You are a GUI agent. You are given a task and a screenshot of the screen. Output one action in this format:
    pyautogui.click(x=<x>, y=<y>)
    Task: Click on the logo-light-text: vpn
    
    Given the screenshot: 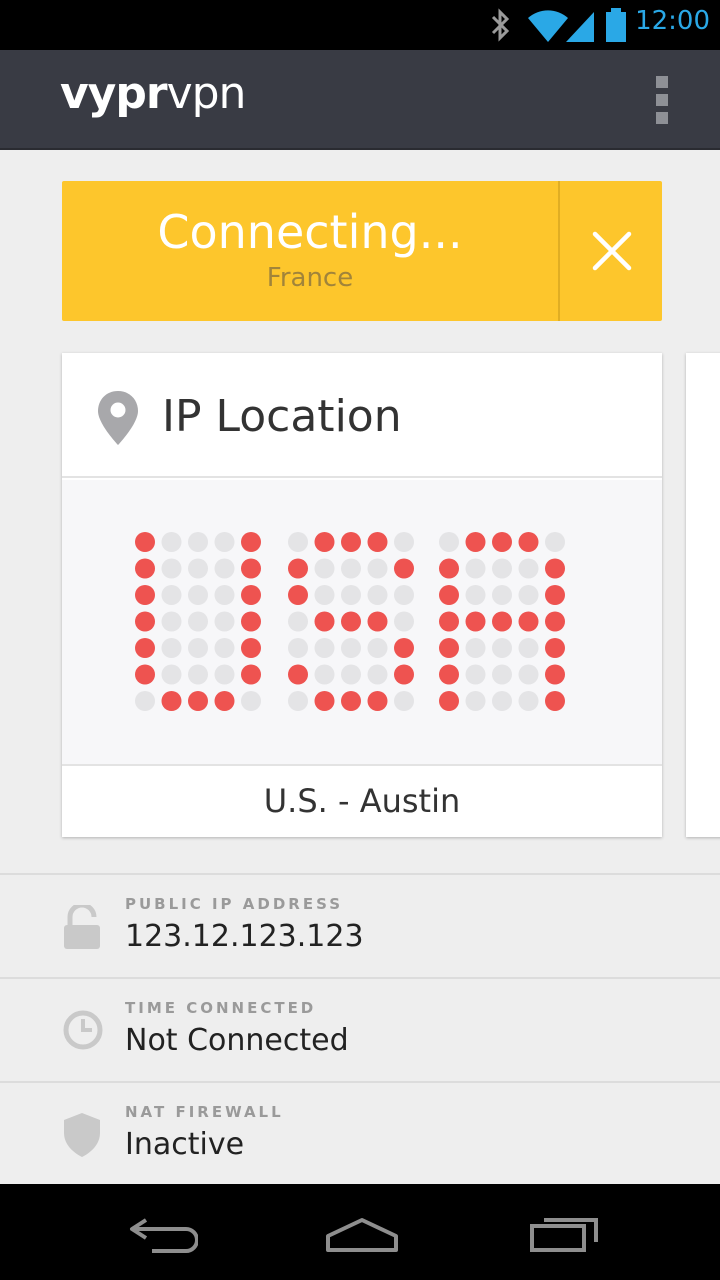 What is the action you would take?
    pyautogui.click(x=206, y=93)
    